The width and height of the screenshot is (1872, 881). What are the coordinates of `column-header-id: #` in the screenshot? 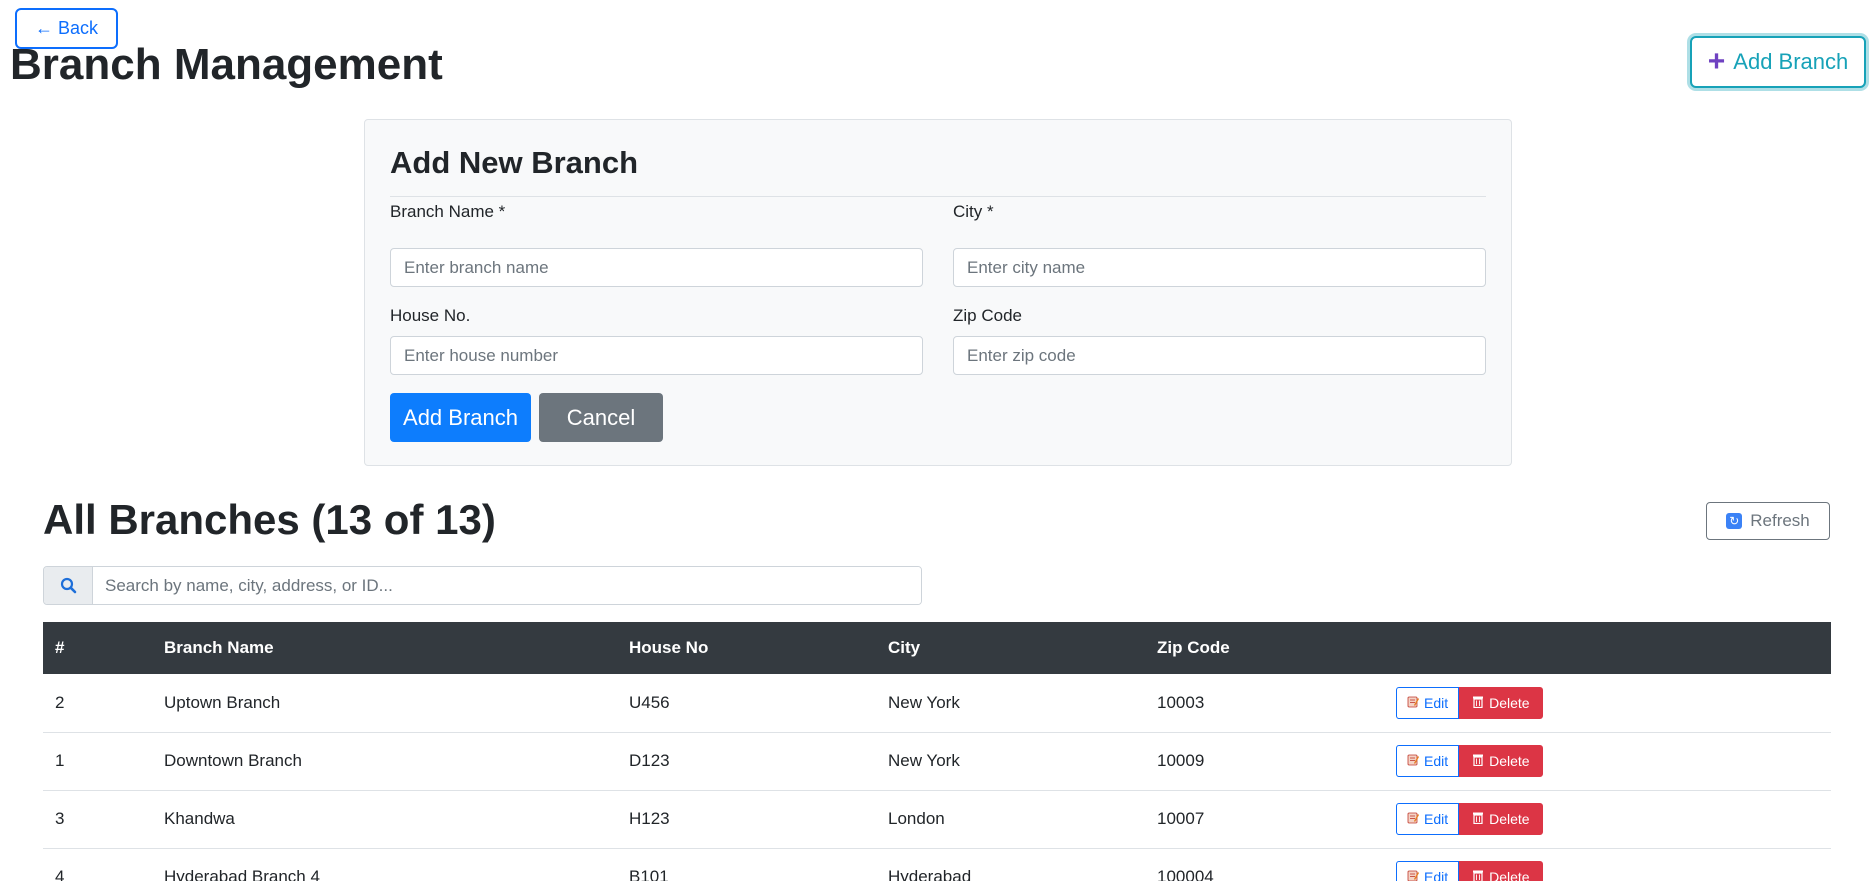 It's located at (60, 647).